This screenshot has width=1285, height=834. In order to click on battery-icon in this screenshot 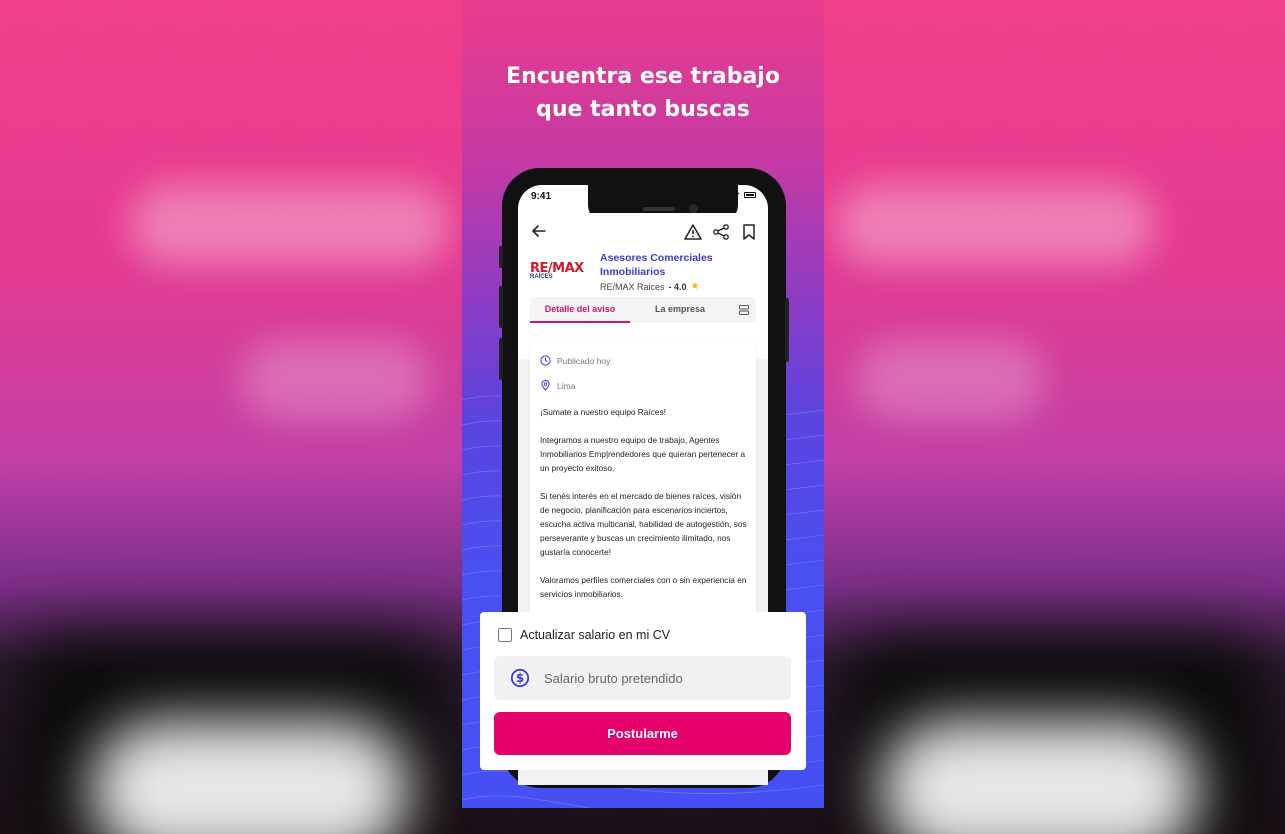, I will do `click(750, 195)`.